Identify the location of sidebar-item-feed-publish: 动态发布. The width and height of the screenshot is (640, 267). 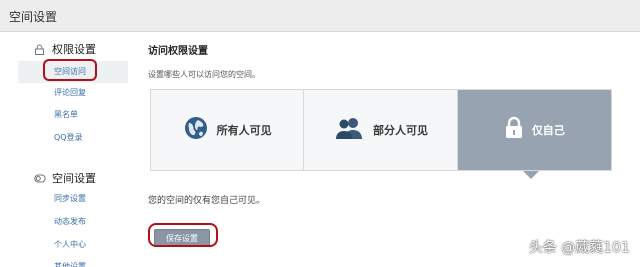
(70, 221).